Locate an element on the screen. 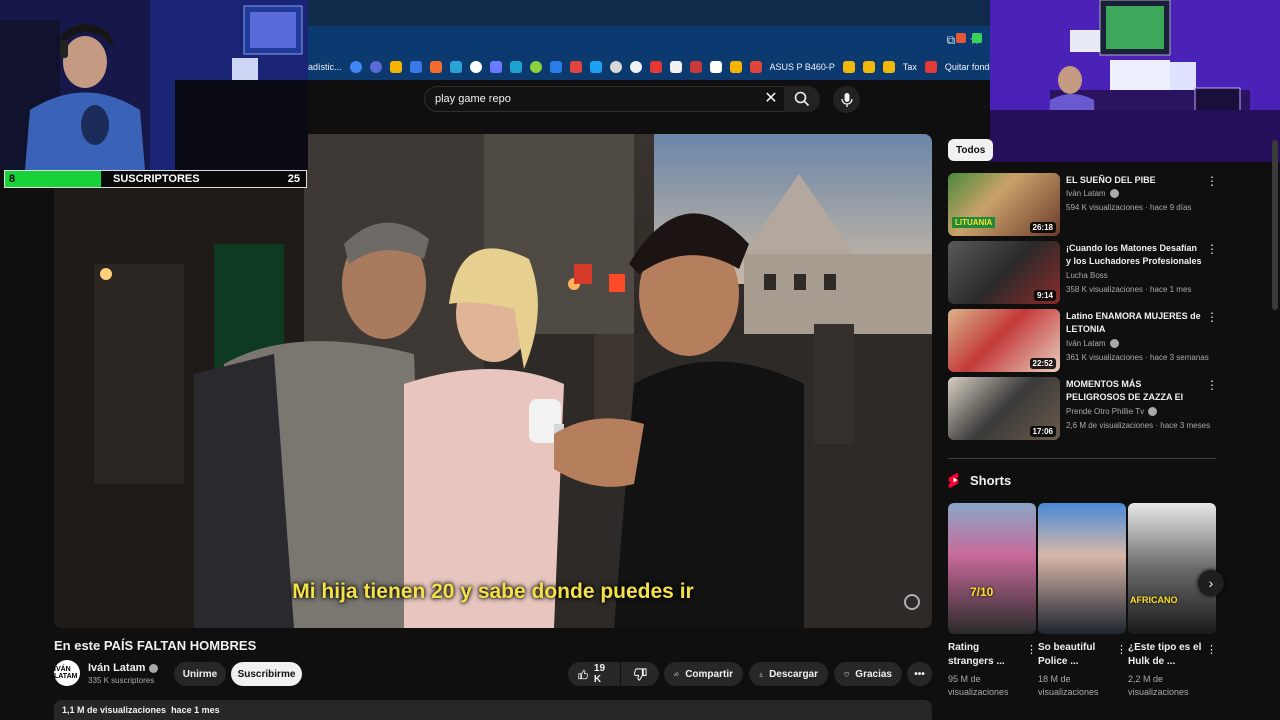 Image resolution: width=1280 pixels, height=720 pixels. short-thumbnail: AFRICANO is located at coordinates (1172, 568).